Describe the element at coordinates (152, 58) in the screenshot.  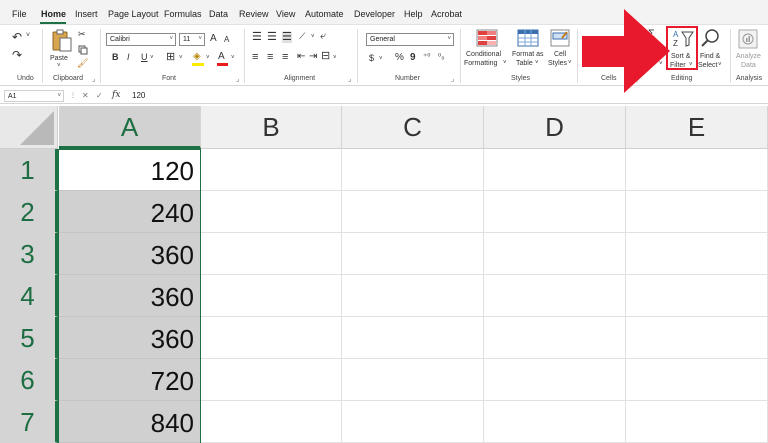
I see `underline-dropdown-icon: ˅` at that location.